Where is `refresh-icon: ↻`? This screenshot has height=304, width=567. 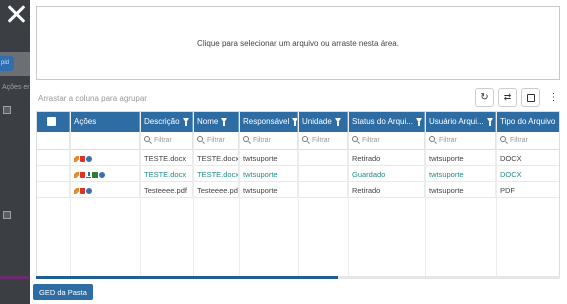
refresh-icon: ↻ is located at coordinates (484, 97).